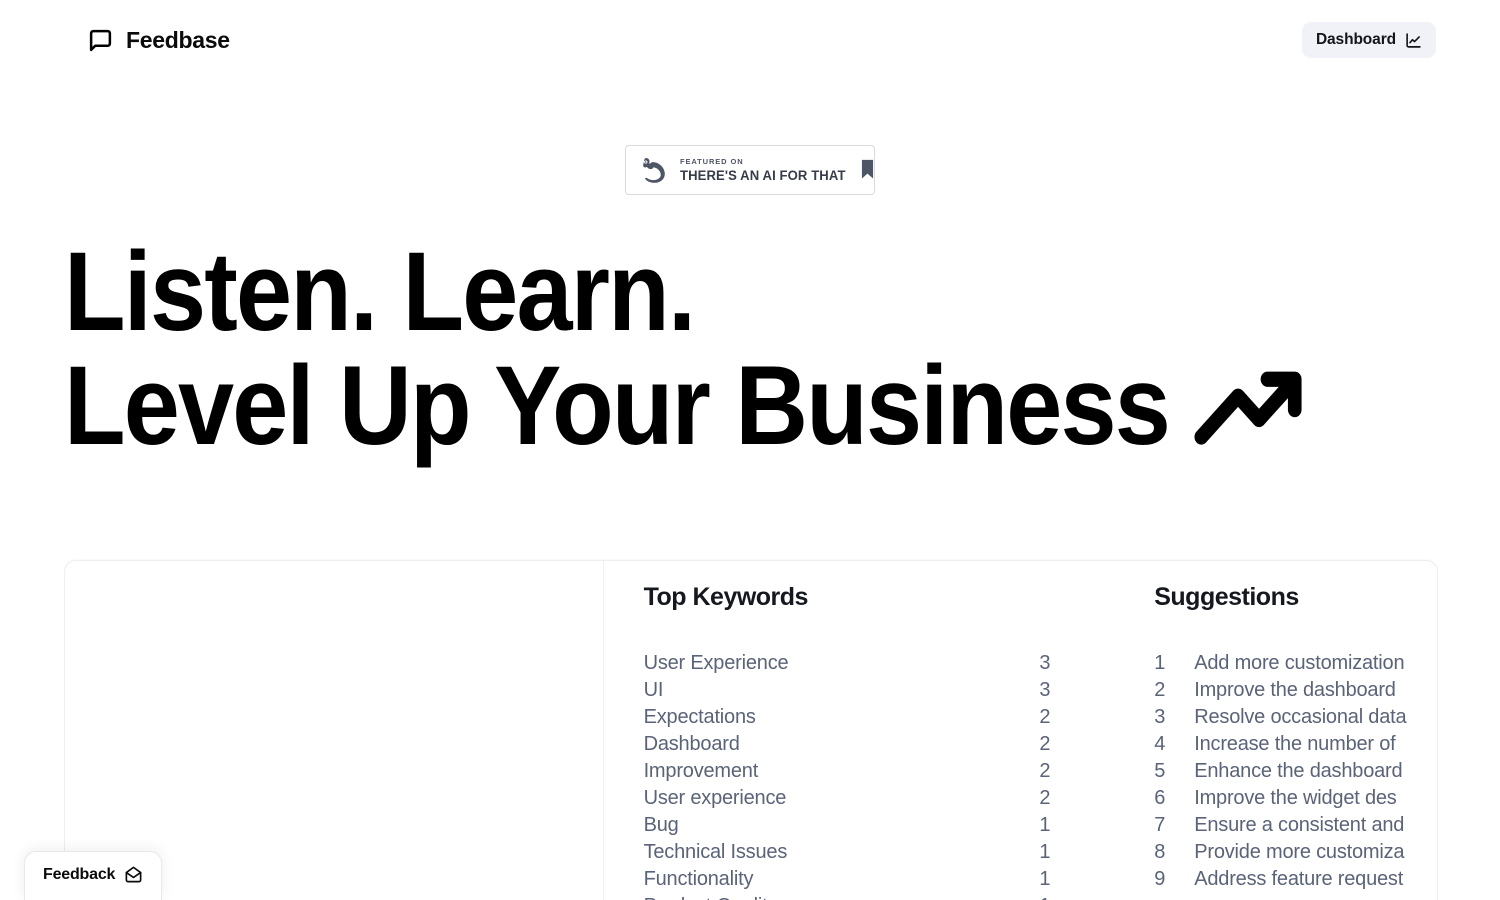 Image resolution: width=1500 pixels, height=900 pixels. I want to click on list-item: UI 3, so click(847, 692).